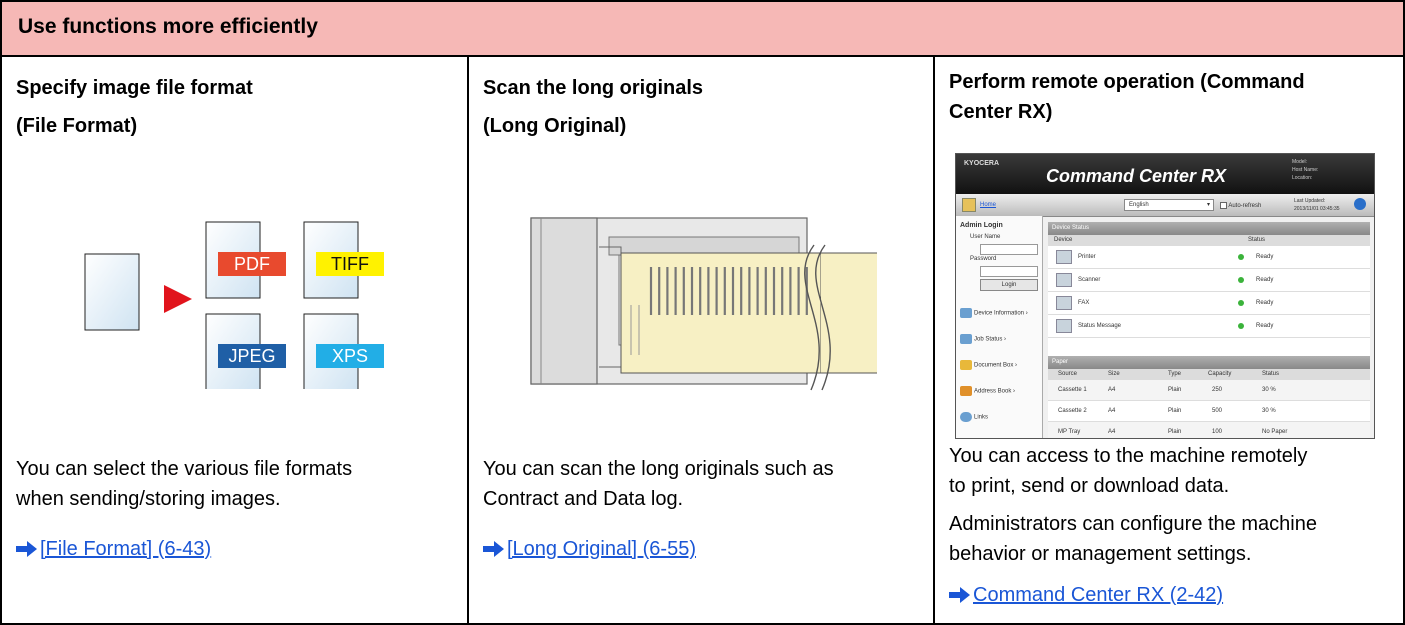 This screenshot has width=1405, height=625. What do you see at coordinates (1009, 249) in the screenshot?
I see `user-name-input` at bounding box center [1009, 249].